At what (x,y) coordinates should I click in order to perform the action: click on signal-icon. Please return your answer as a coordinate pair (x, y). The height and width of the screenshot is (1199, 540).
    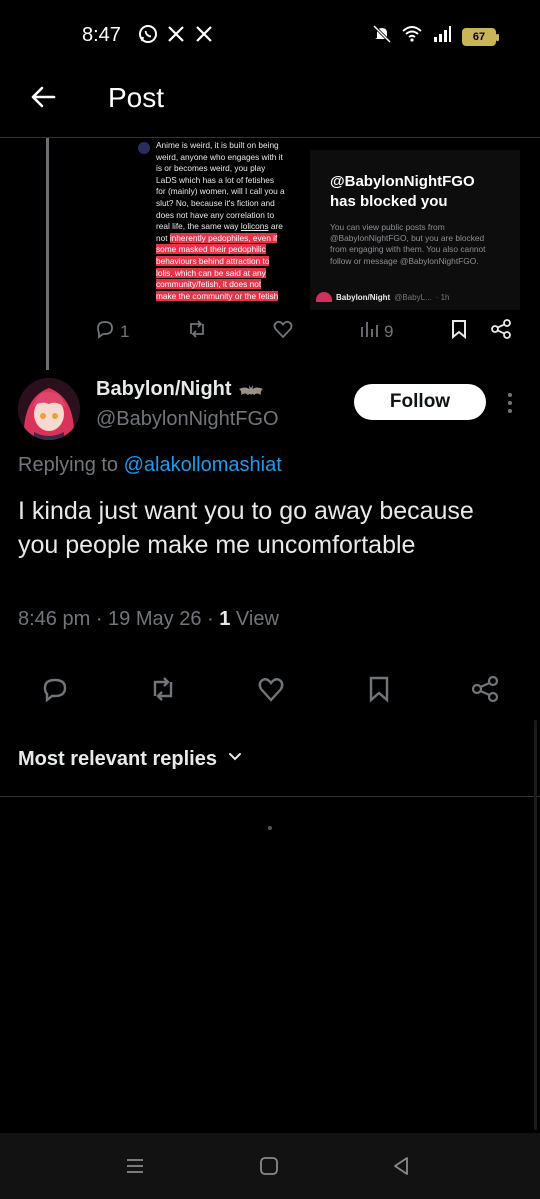
    Looking at the image, I should click on (442, 36).